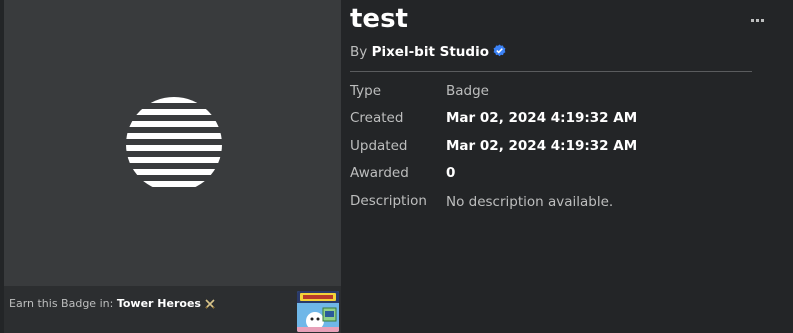 The height and width of the screenshot is (333, 793). I want to click on creator-link: Pixel-bit Studio, so click(430, 52).